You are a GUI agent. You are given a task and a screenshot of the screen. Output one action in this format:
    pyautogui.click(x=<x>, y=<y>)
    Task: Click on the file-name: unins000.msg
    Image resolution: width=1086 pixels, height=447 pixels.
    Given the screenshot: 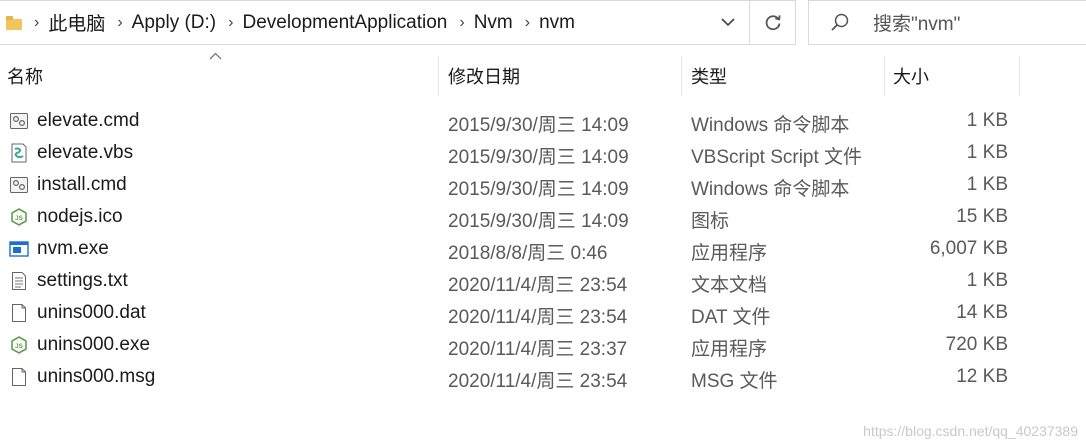 What is the action you would take?
    pyautogui.click(x=96, y=376)
    